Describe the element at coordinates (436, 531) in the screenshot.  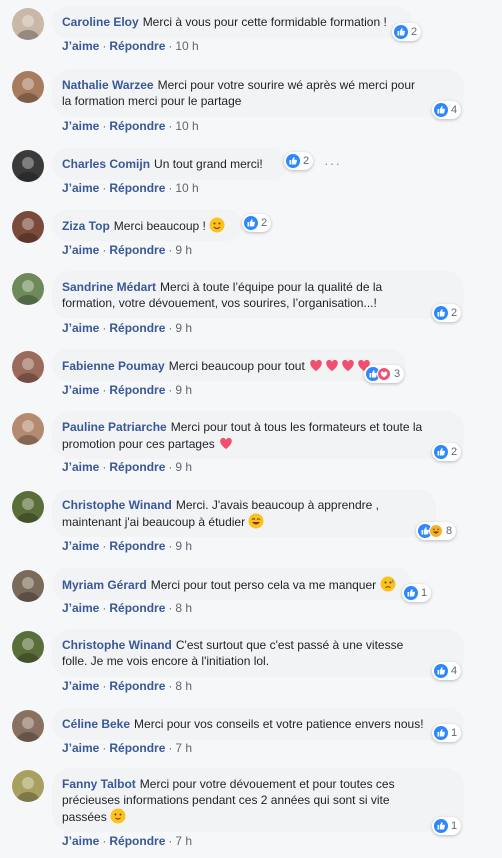
I see `reaction-count-badge: 8` at that location.